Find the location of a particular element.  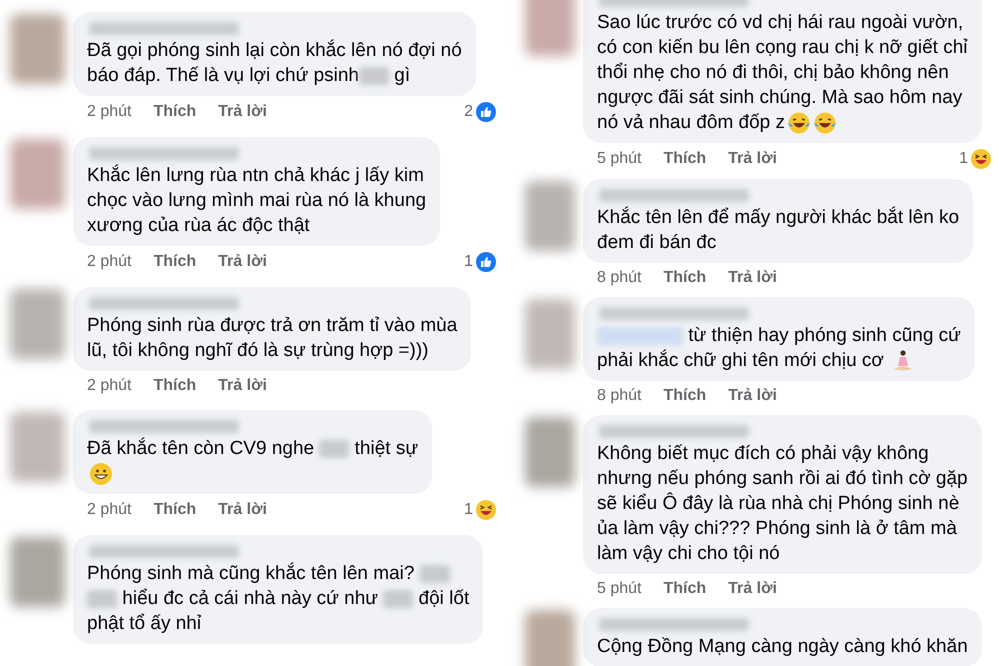

comment-text: Khắc tên lên để mấy người khác bắt lên ko đem đi bán đc is located at coordinates (778, 230).